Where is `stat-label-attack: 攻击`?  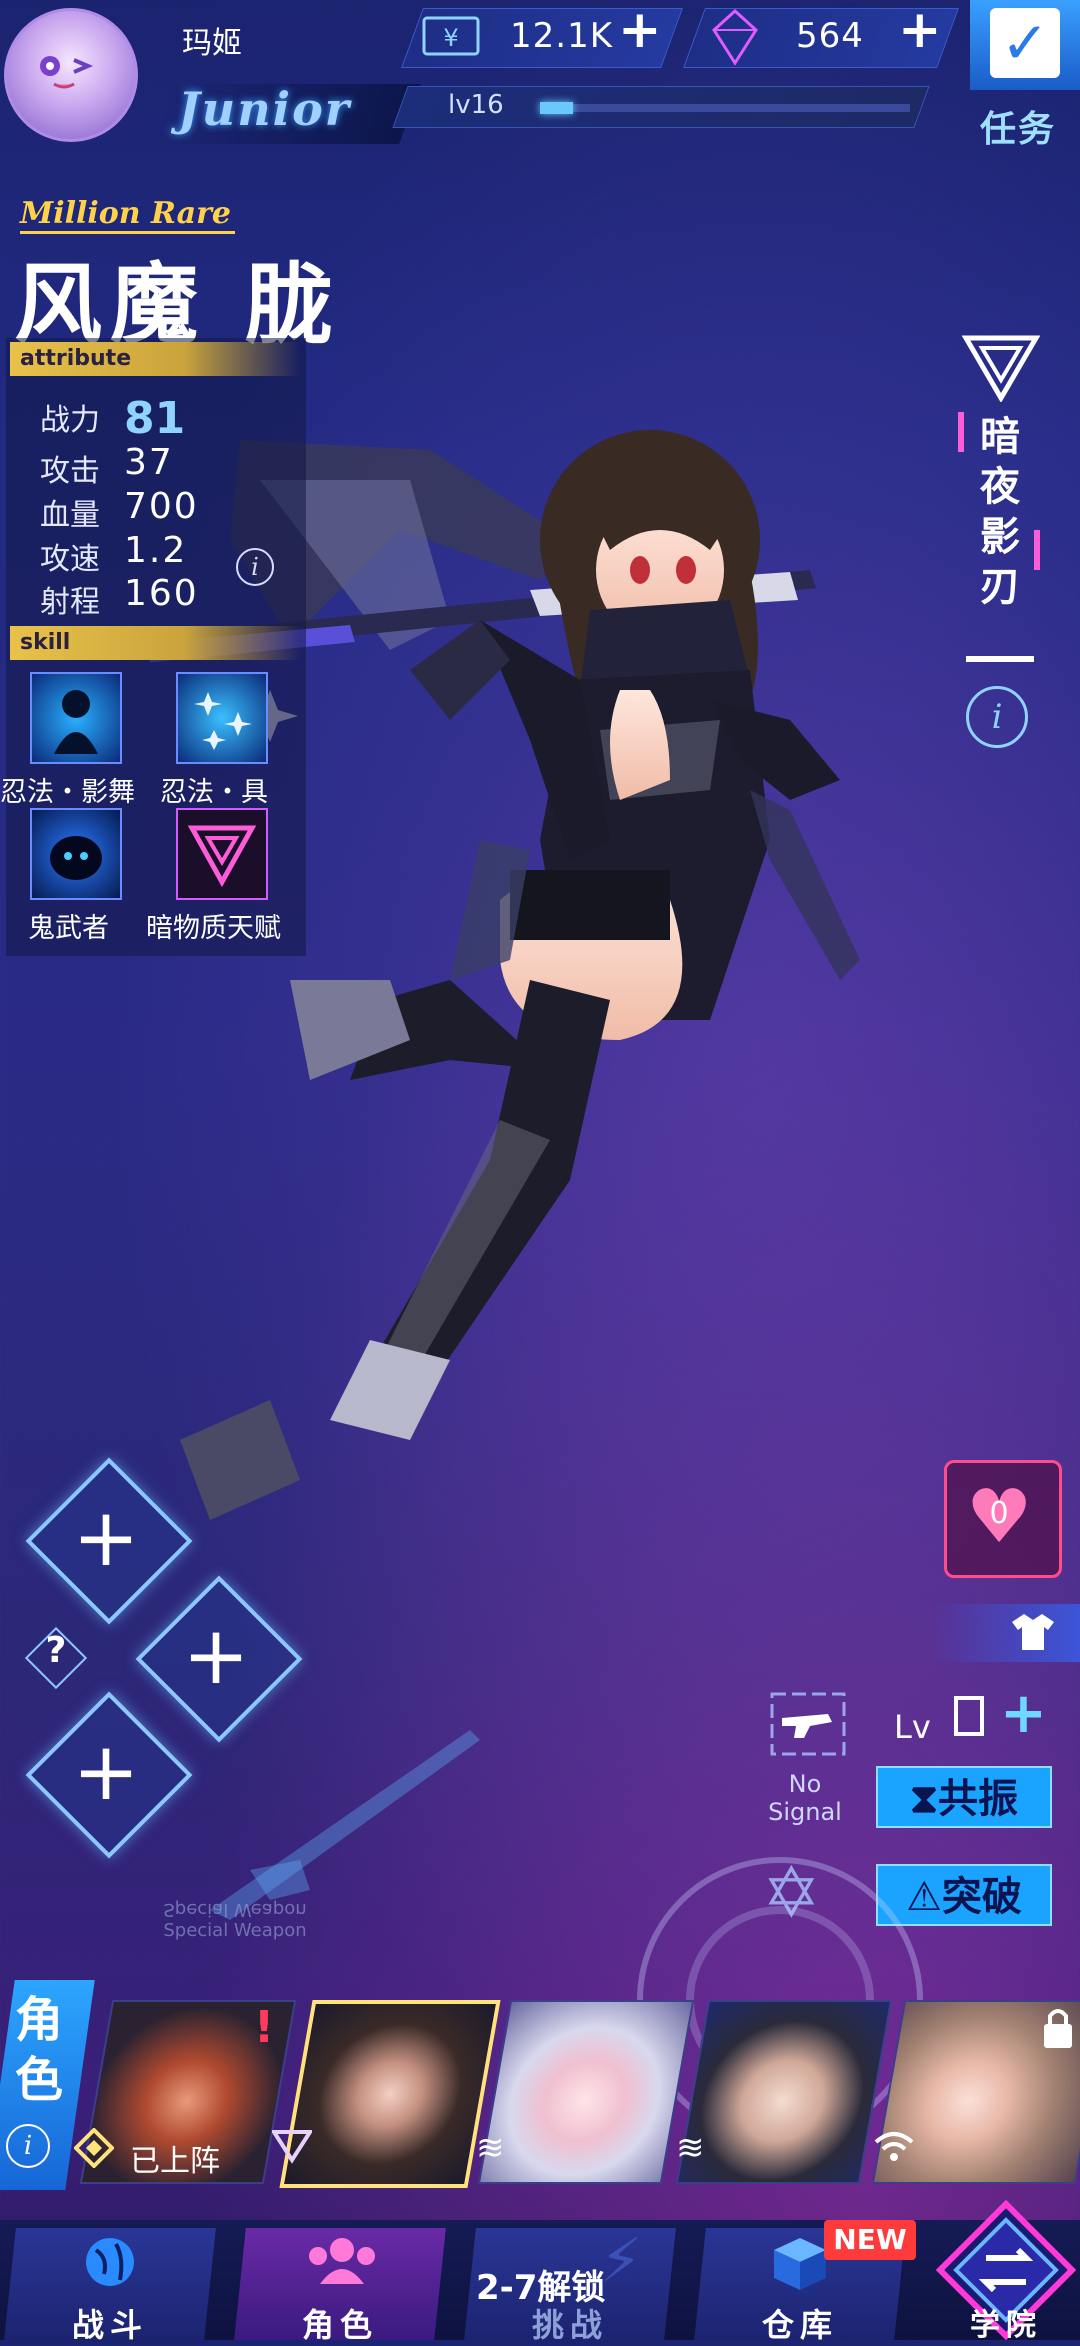 stat-label-attack: 攻击 is located at coordinates (70, 471).